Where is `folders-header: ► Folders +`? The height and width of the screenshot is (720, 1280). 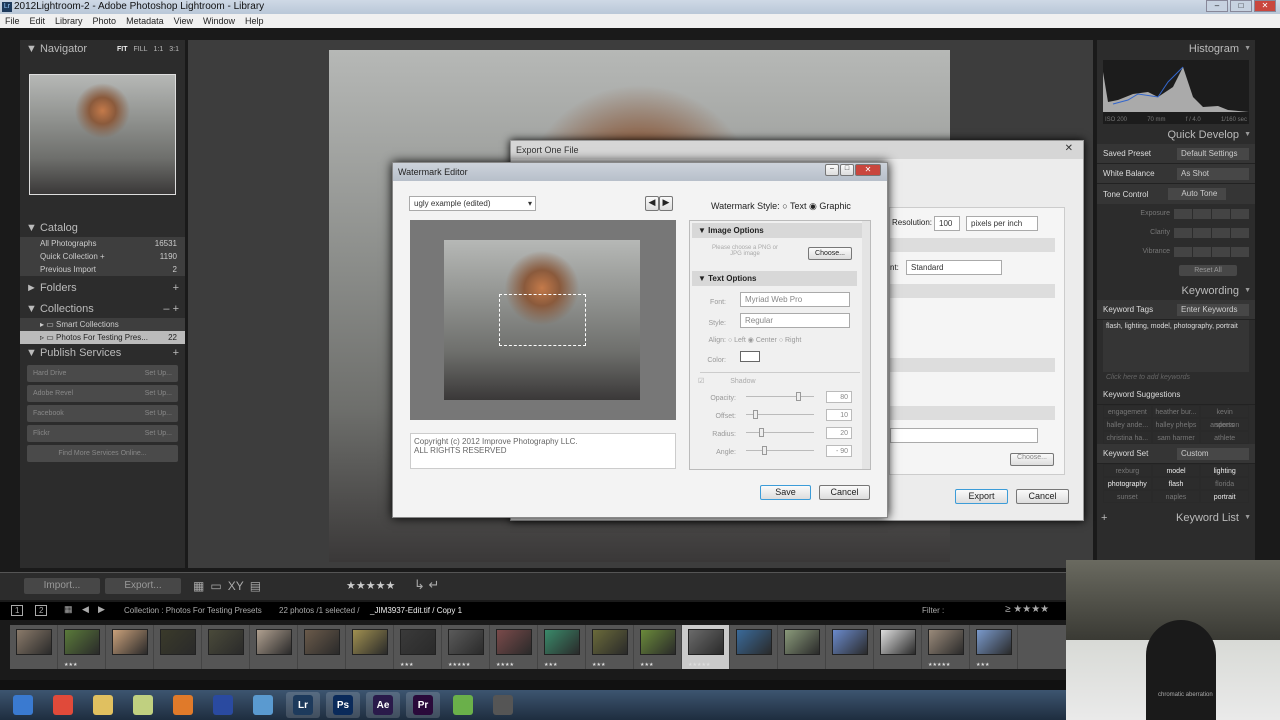
folders-header: ► Folders + is located at coordinates (102, 288).